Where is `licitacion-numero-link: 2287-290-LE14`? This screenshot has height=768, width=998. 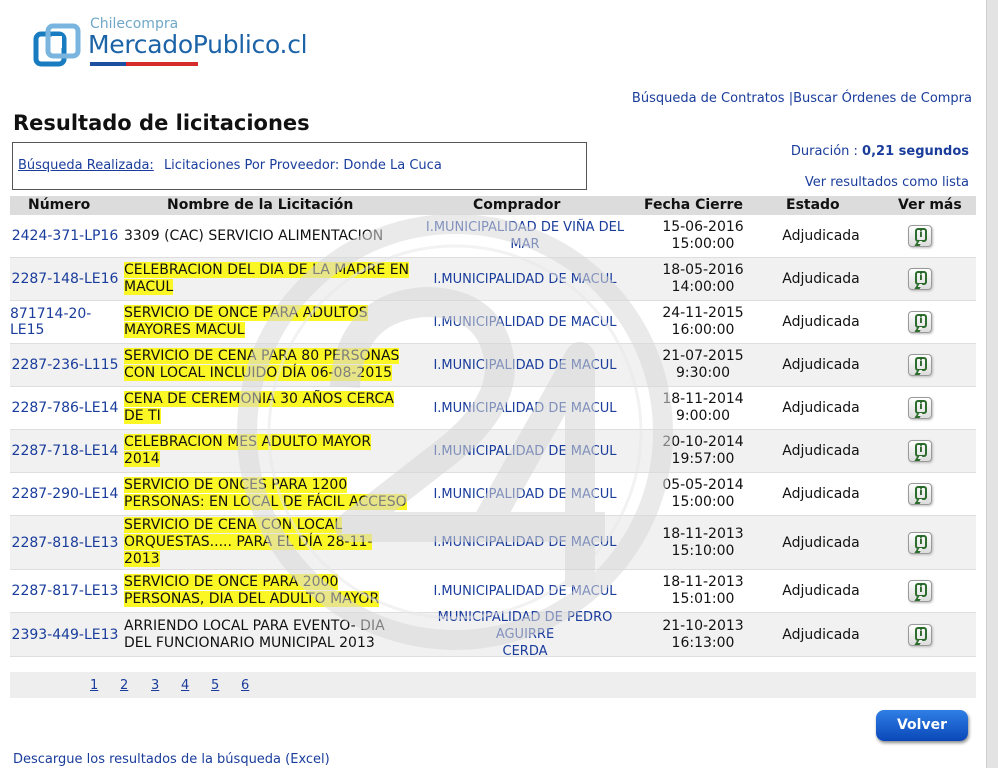
licitacion-numero-link: 2287-290-LE14 is located at coordinates (65, 494).